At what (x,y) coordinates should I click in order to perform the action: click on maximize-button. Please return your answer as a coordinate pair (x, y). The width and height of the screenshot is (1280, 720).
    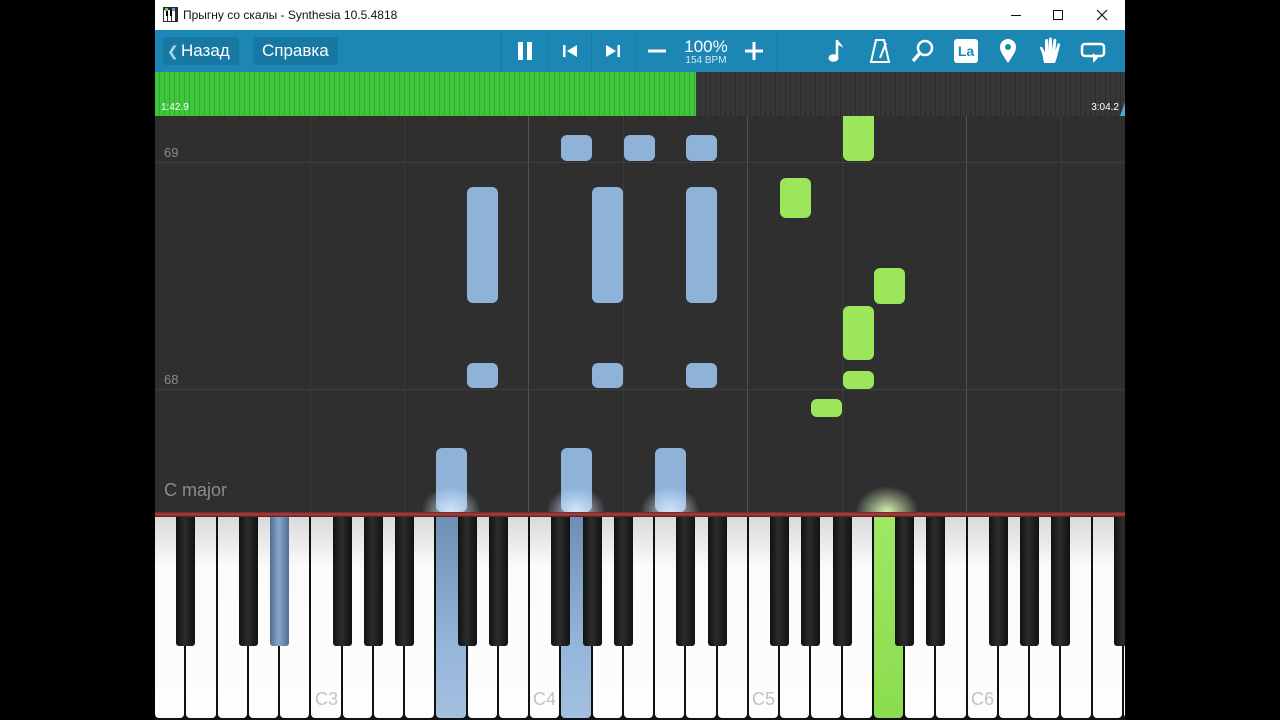
    Looking at the image, I should click on (1058, 15).